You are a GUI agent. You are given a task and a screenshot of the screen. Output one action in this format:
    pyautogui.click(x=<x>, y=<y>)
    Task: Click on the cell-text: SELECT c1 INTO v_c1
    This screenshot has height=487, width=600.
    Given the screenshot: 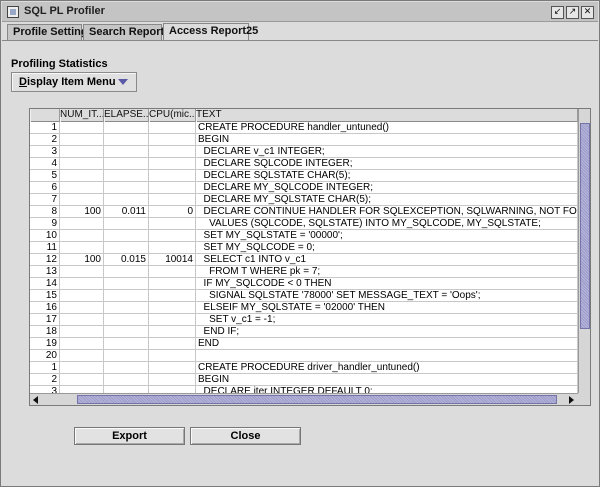 What is the action you would take?
    pyautogui.click(x=387, y=260)
    